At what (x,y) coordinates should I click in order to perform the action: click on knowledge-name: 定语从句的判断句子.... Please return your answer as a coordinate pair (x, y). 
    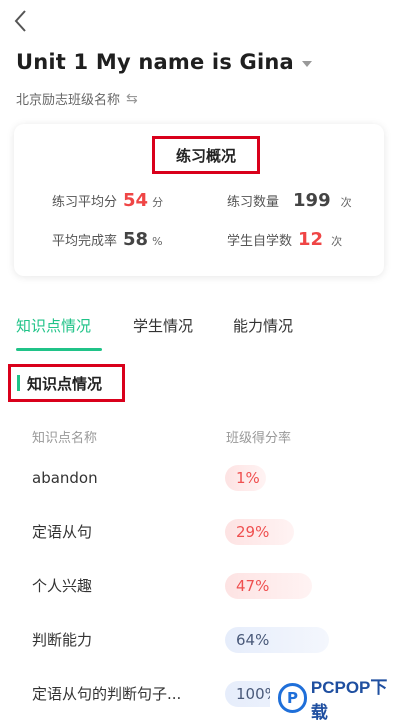
    Looking at the image, I should click on (107, 694).